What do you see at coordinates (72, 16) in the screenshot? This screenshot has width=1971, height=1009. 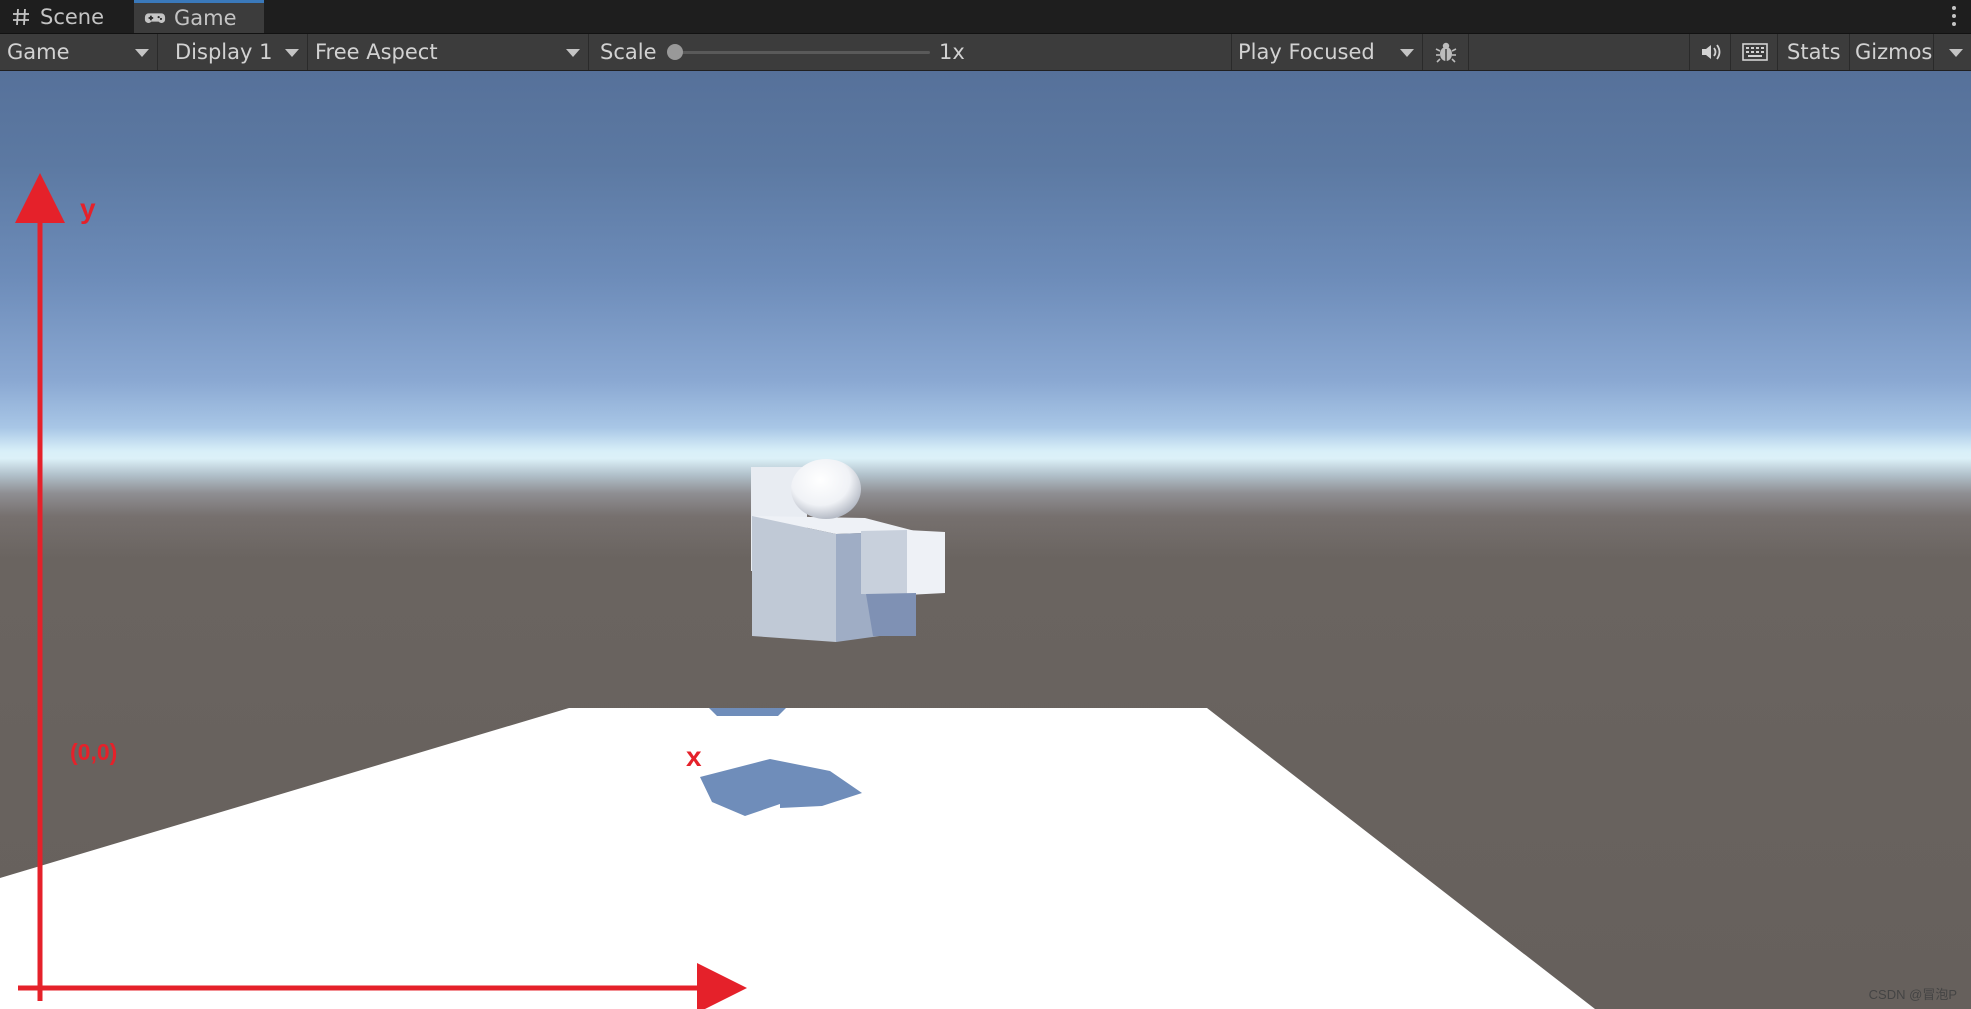 I see `tab-scene-label: Scene` at bounding box center [72, 16].